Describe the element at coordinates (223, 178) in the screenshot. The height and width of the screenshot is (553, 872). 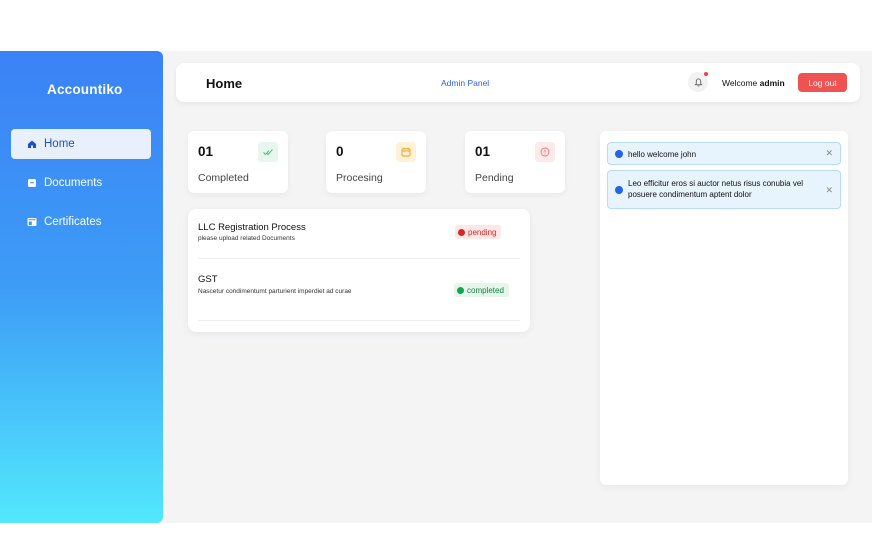
I see `stat-label: Completed` at that location.